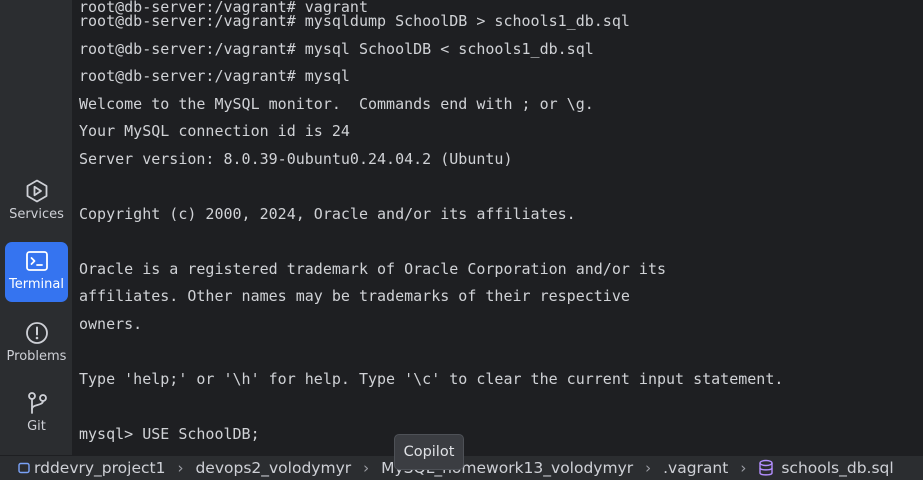 The width and height of the screenshot is (923, 480). I want to click on breadcrumb-item: schools_db.sql, so click(826, 468).